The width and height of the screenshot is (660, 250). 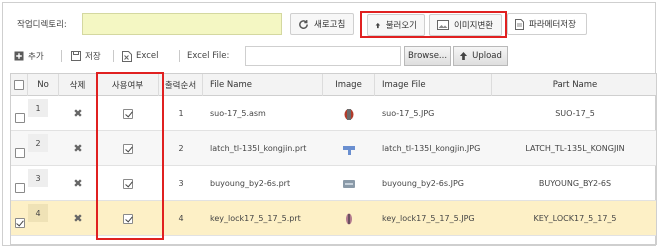 I want to click on row-order: 1, so click(x=181, y=113).